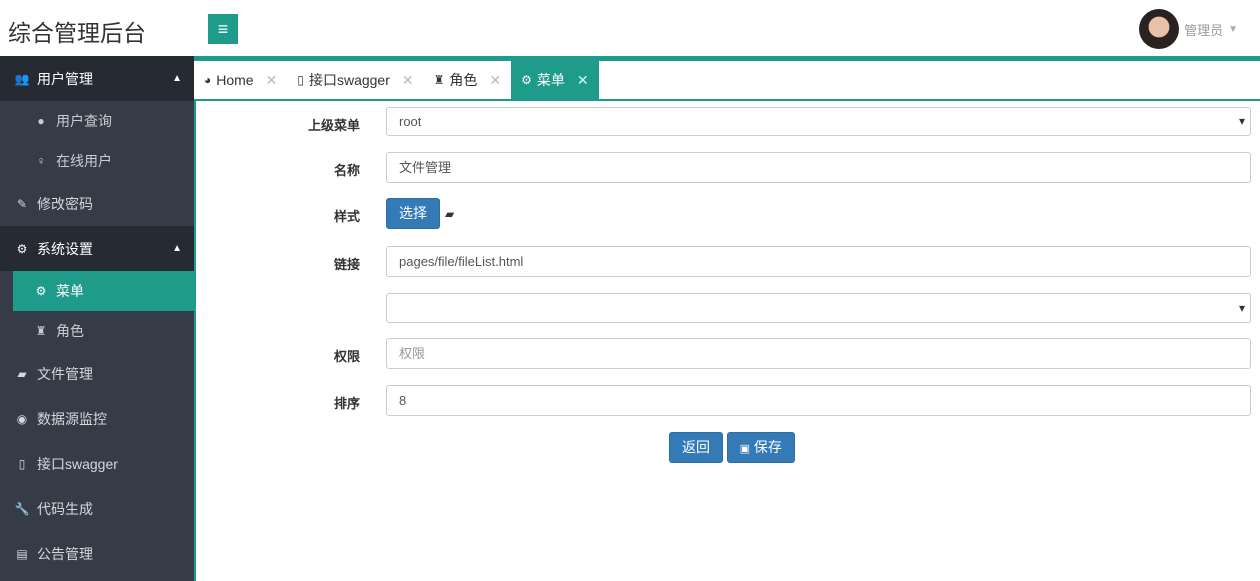 The image size is (1260, 581). Describe the element at coordinates (208, 80) in the screenshot. I see `dashboard-icon: ◕` at that location.